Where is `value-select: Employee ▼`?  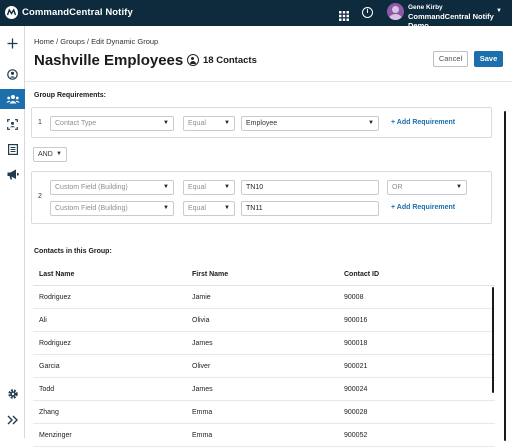 value-select: Employee ▼ is located at coordinates (310, 123).